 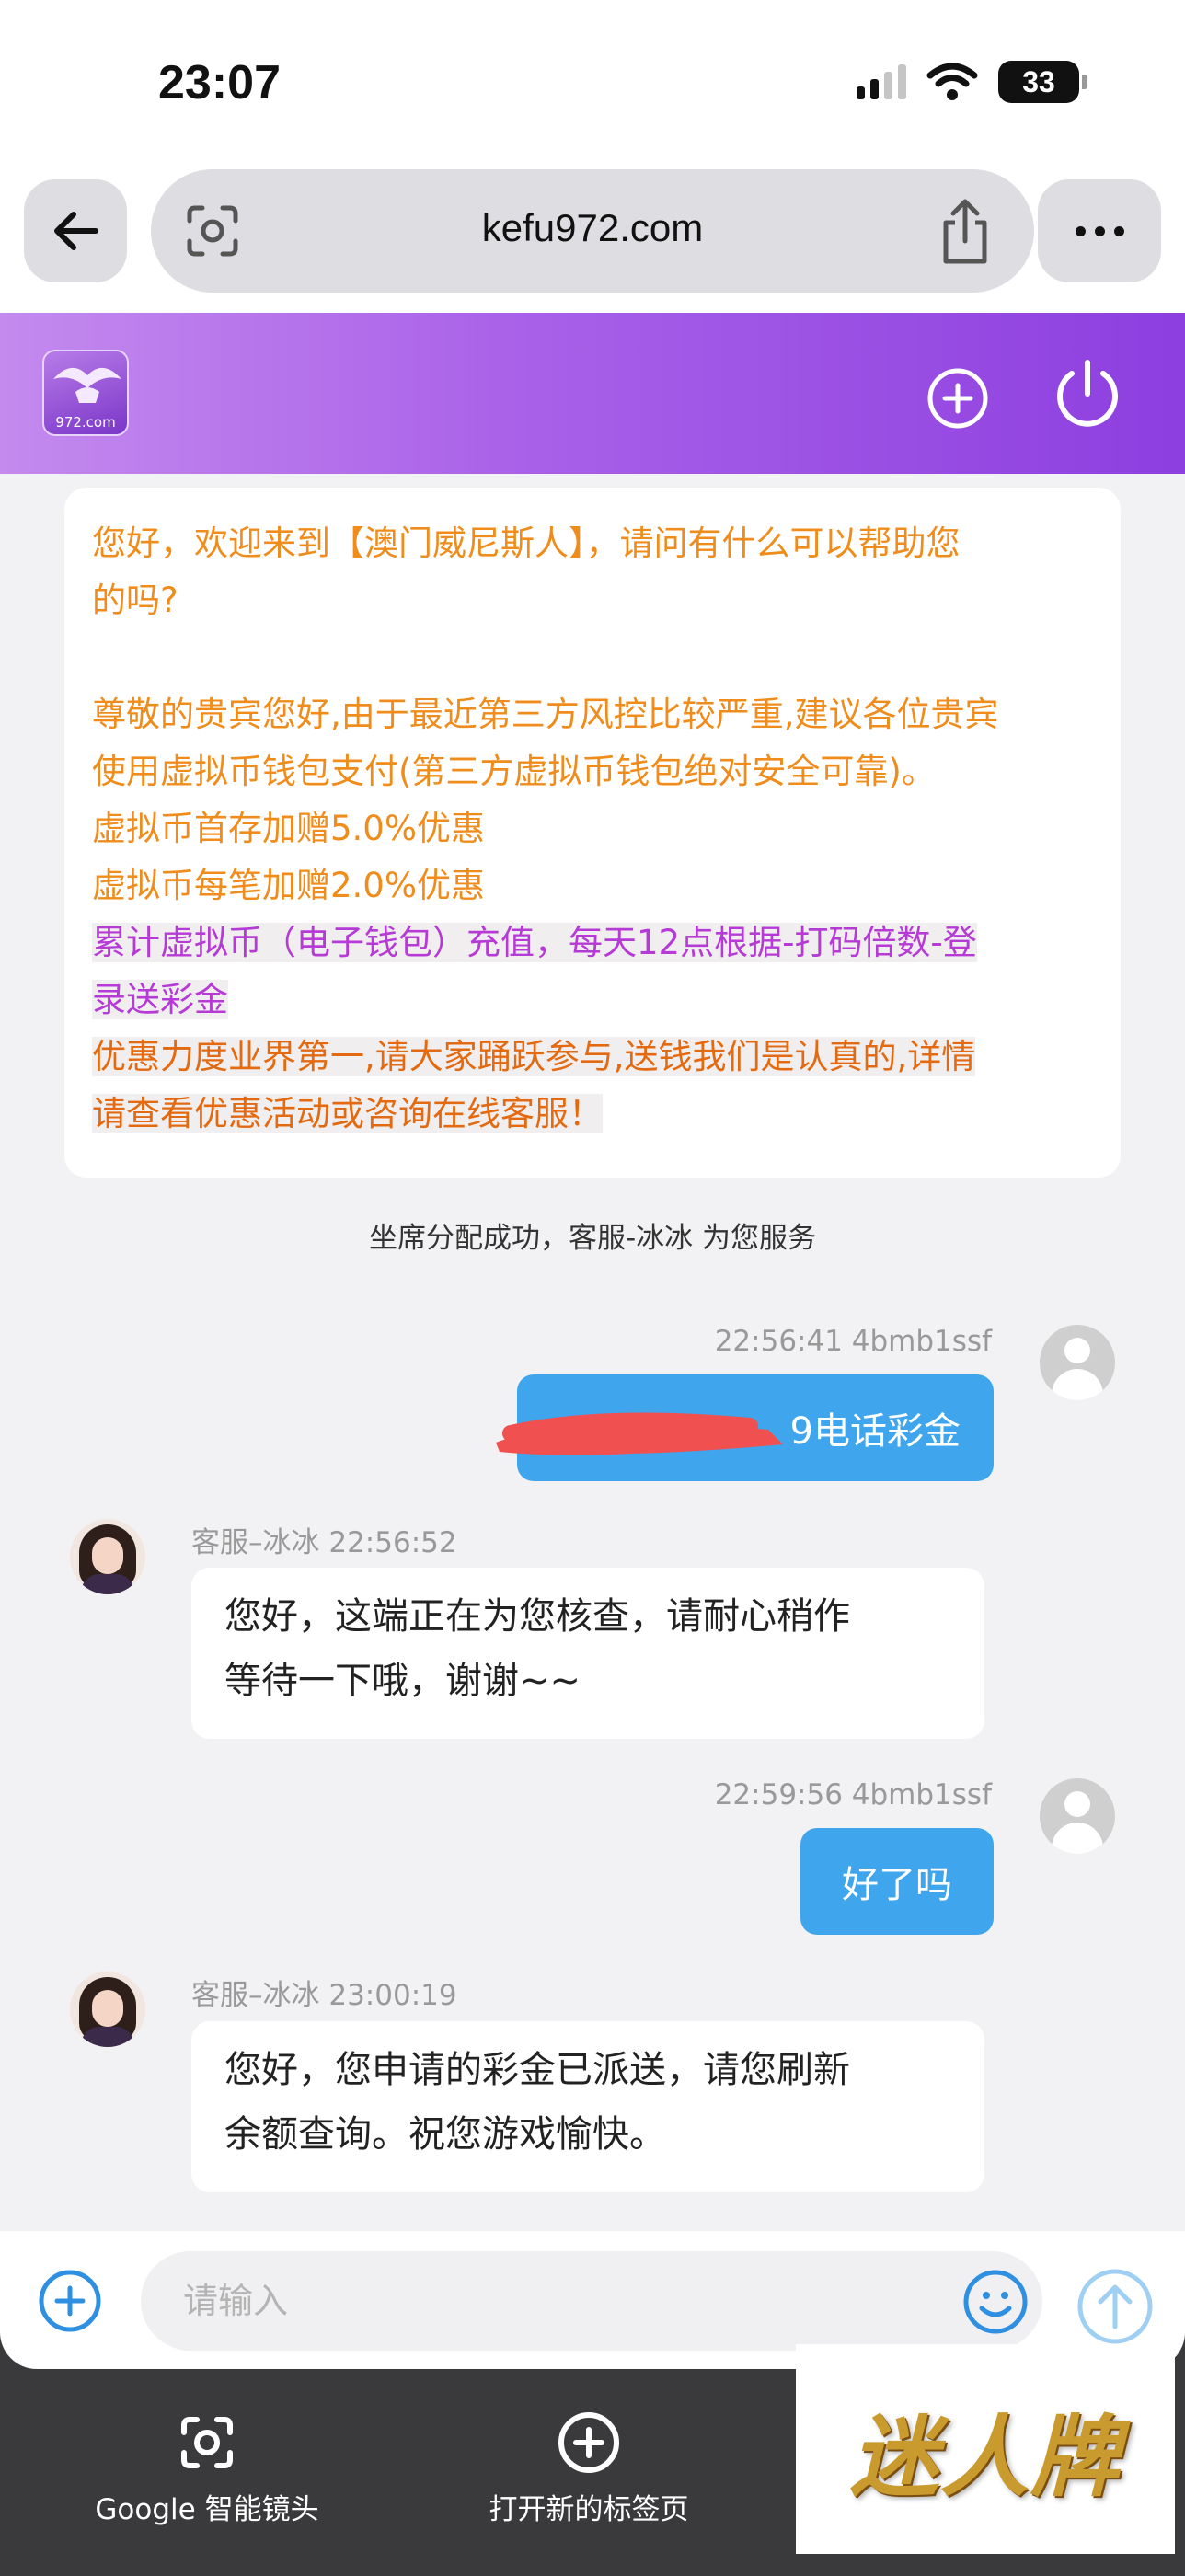 What do you see at coordinates (324, 1995) in the screenshot?
I see `message-meta: 客服–冰冰 23:00:19` at bounding box center [324, 1995].